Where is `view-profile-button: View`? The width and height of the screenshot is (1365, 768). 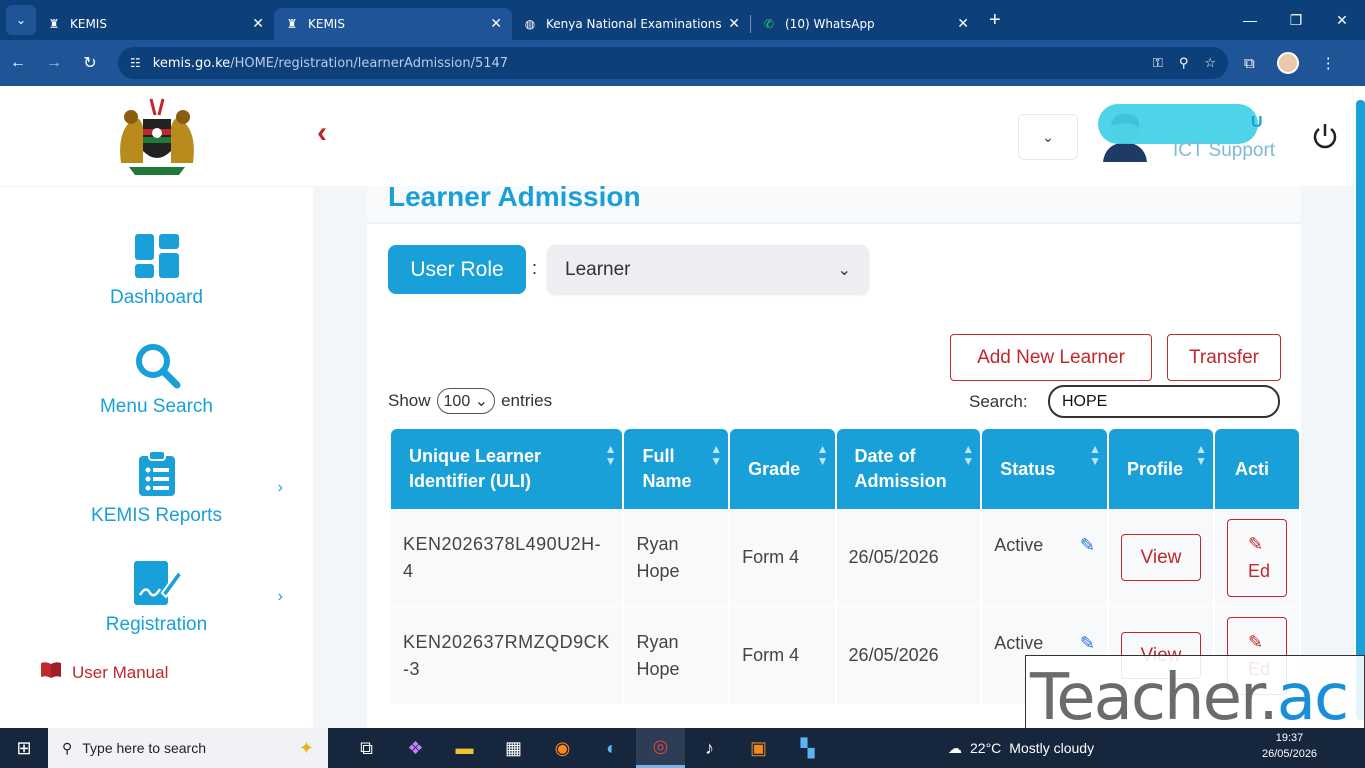
view-profile-button: View is located at coordinates (1160, 557).